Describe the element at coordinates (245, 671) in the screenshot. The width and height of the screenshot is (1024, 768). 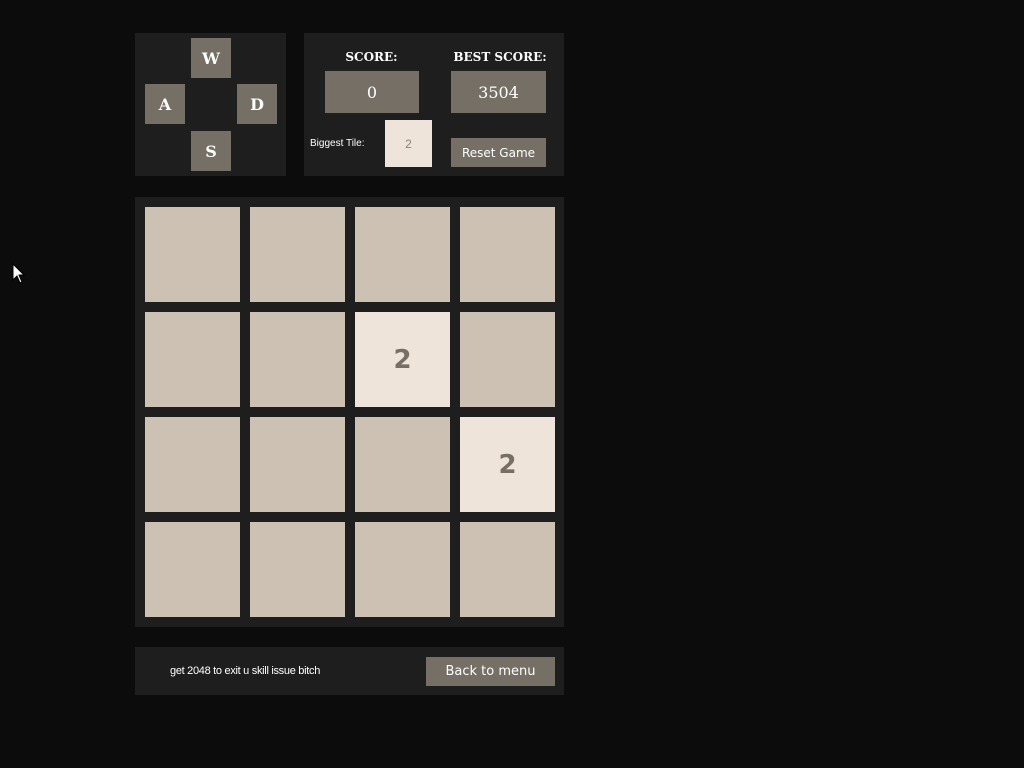
I see `footer-message: get 2048 to exit u skill issue bitch` at that location.